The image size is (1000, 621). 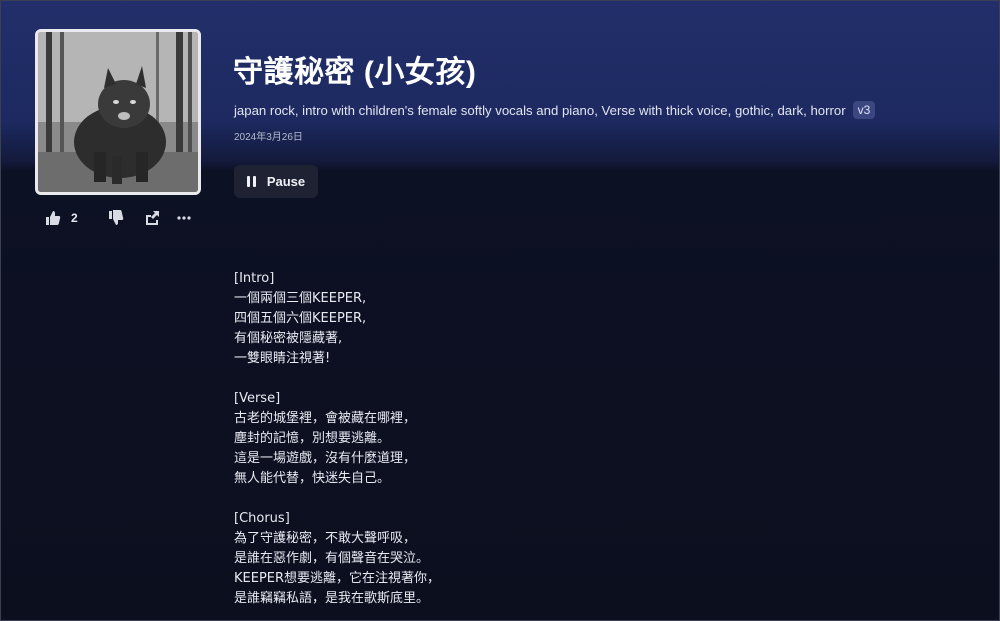 I want to click on song-title: 守護秘密 (小女孩), so click(x=355, y=72).